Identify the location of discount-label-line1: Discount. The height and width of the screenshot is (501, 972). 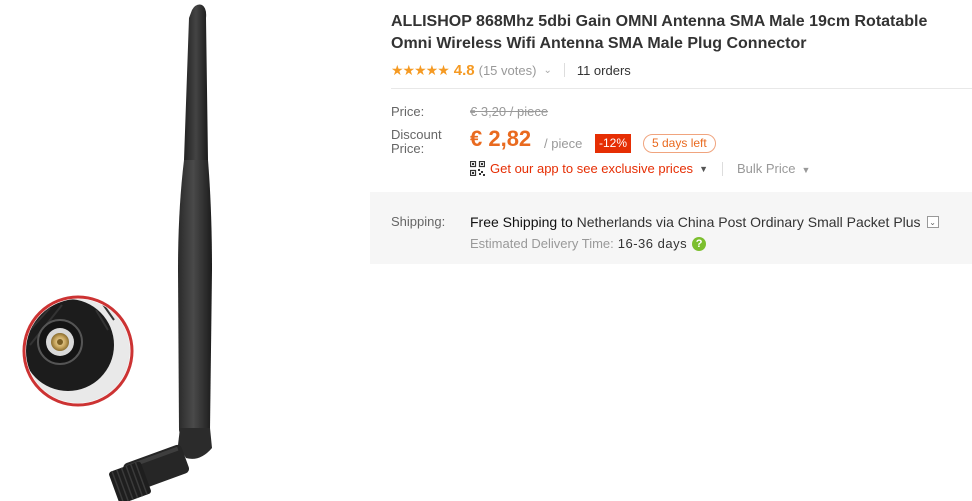
(416, 134).